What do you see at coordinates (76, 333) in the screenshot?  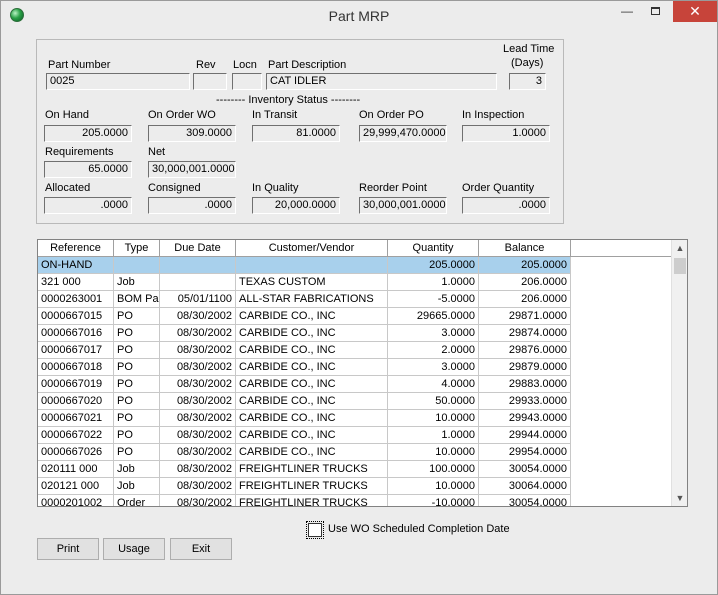 I see `cell-reference: 0000667016` at bounding box center [76, 333].